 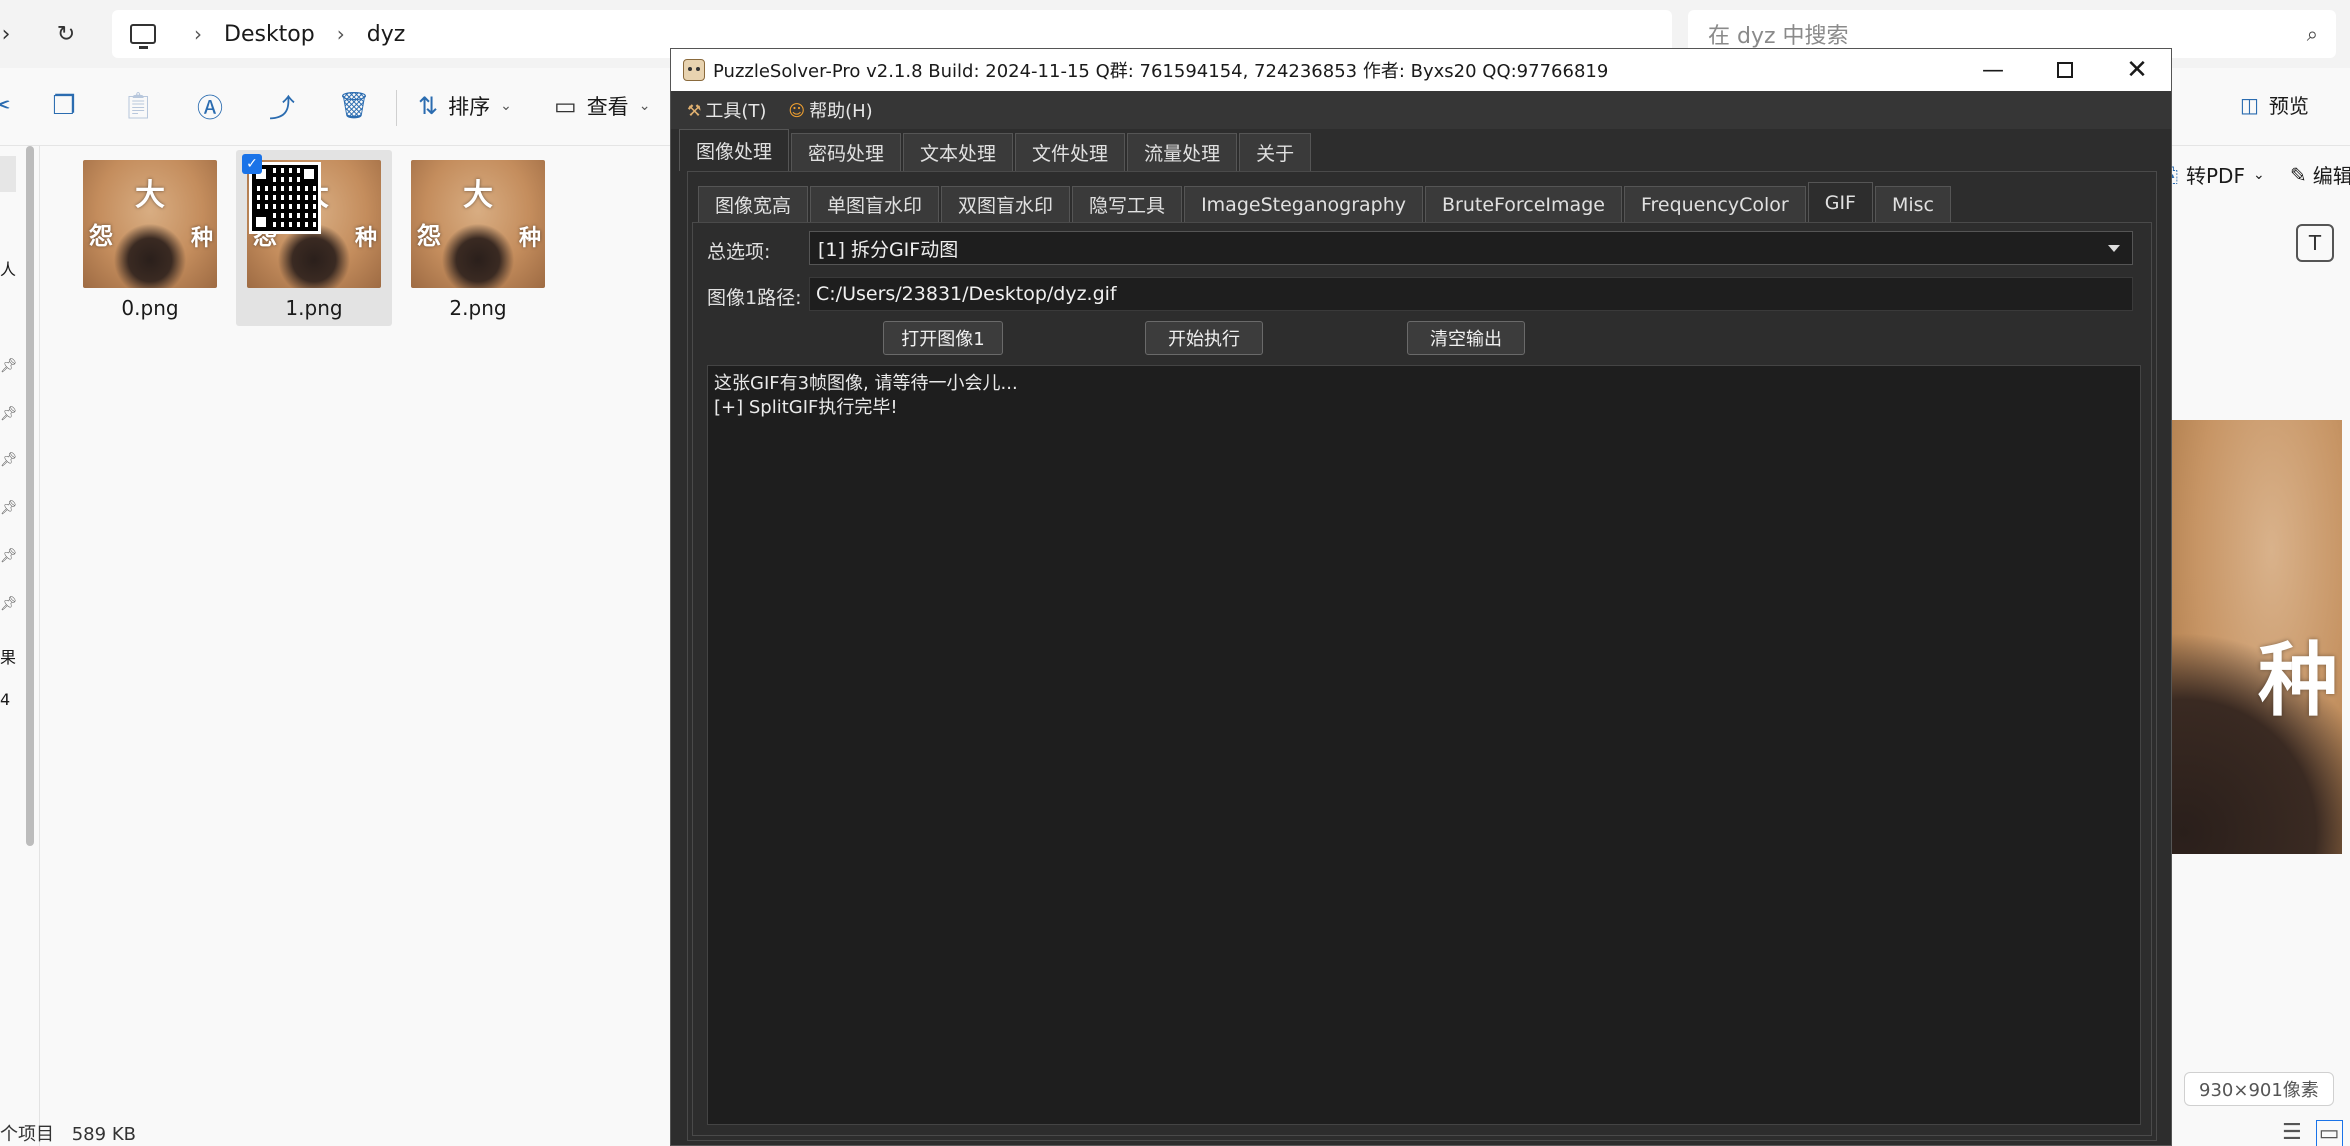 I want to click on view-button: ▭ 查看 ⌄, so click(x=602, y=106).